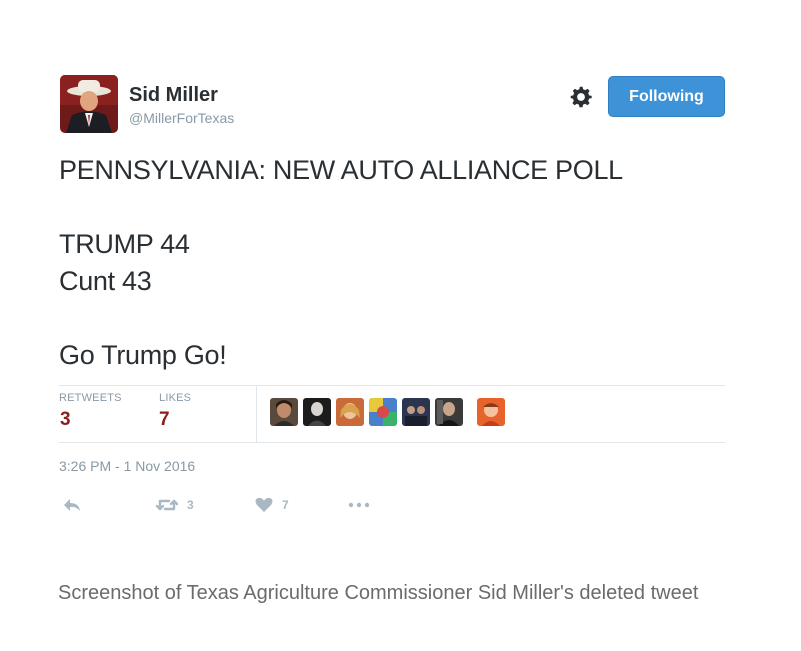  Describe the element at coordinates (143, 355) in the screenshot. I see `tweet-line: Go Trump Go!` at that location.